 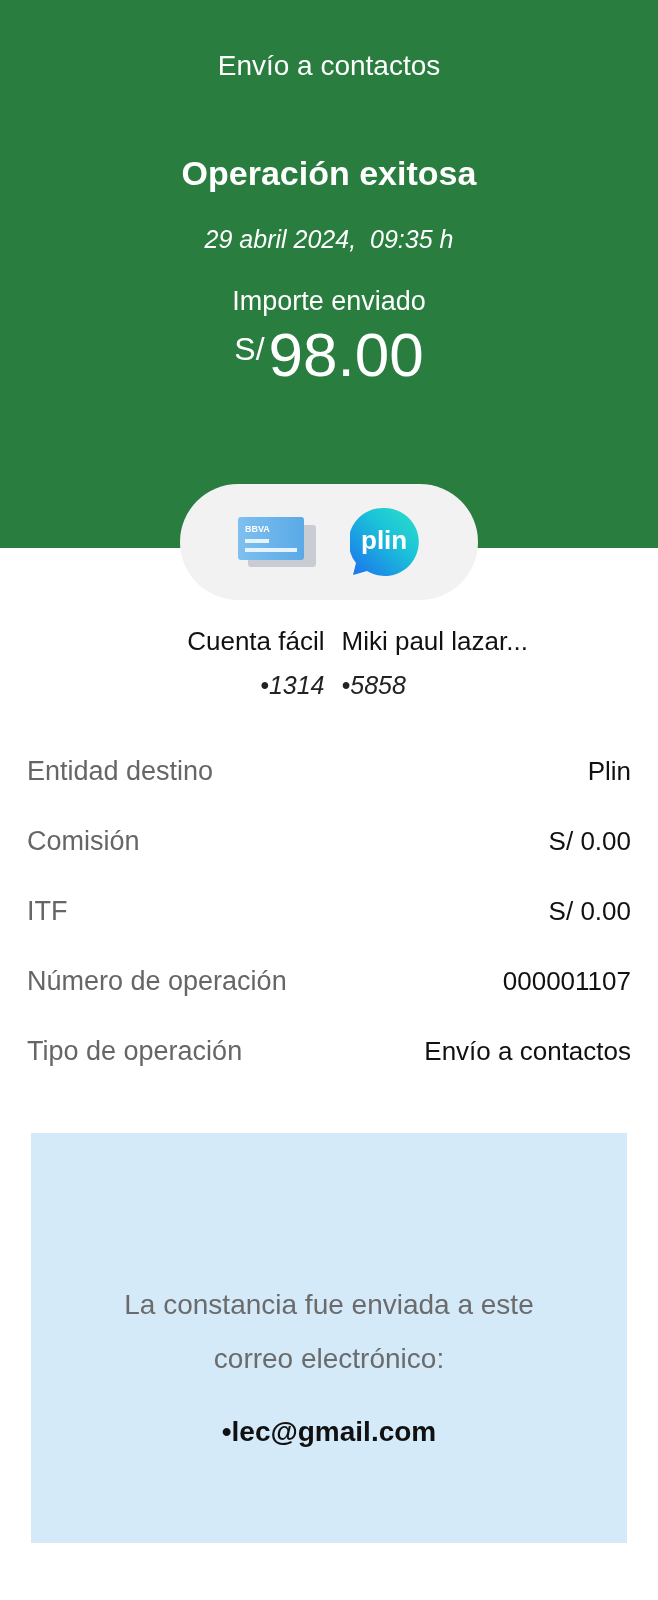 What do you see at coordinates (249, 349) in the screenshot?
I see `currency-symbol: S/` at bounding box center [249, 349].